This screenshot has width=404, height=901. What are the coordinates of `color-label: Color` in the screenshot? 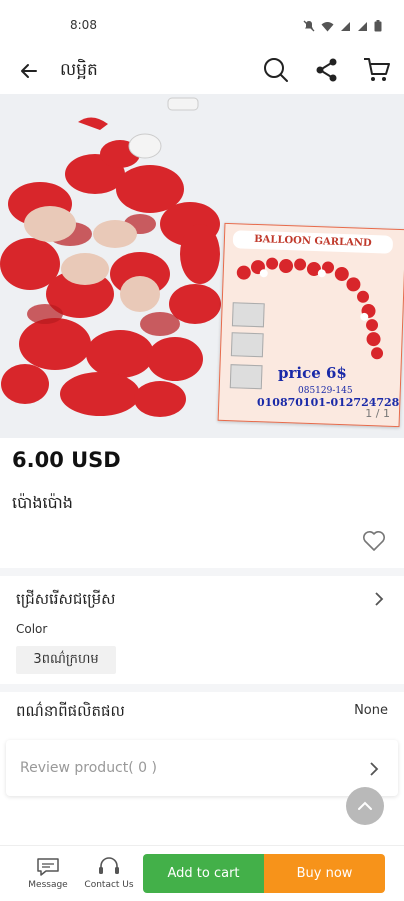 It's located at (32, 629).